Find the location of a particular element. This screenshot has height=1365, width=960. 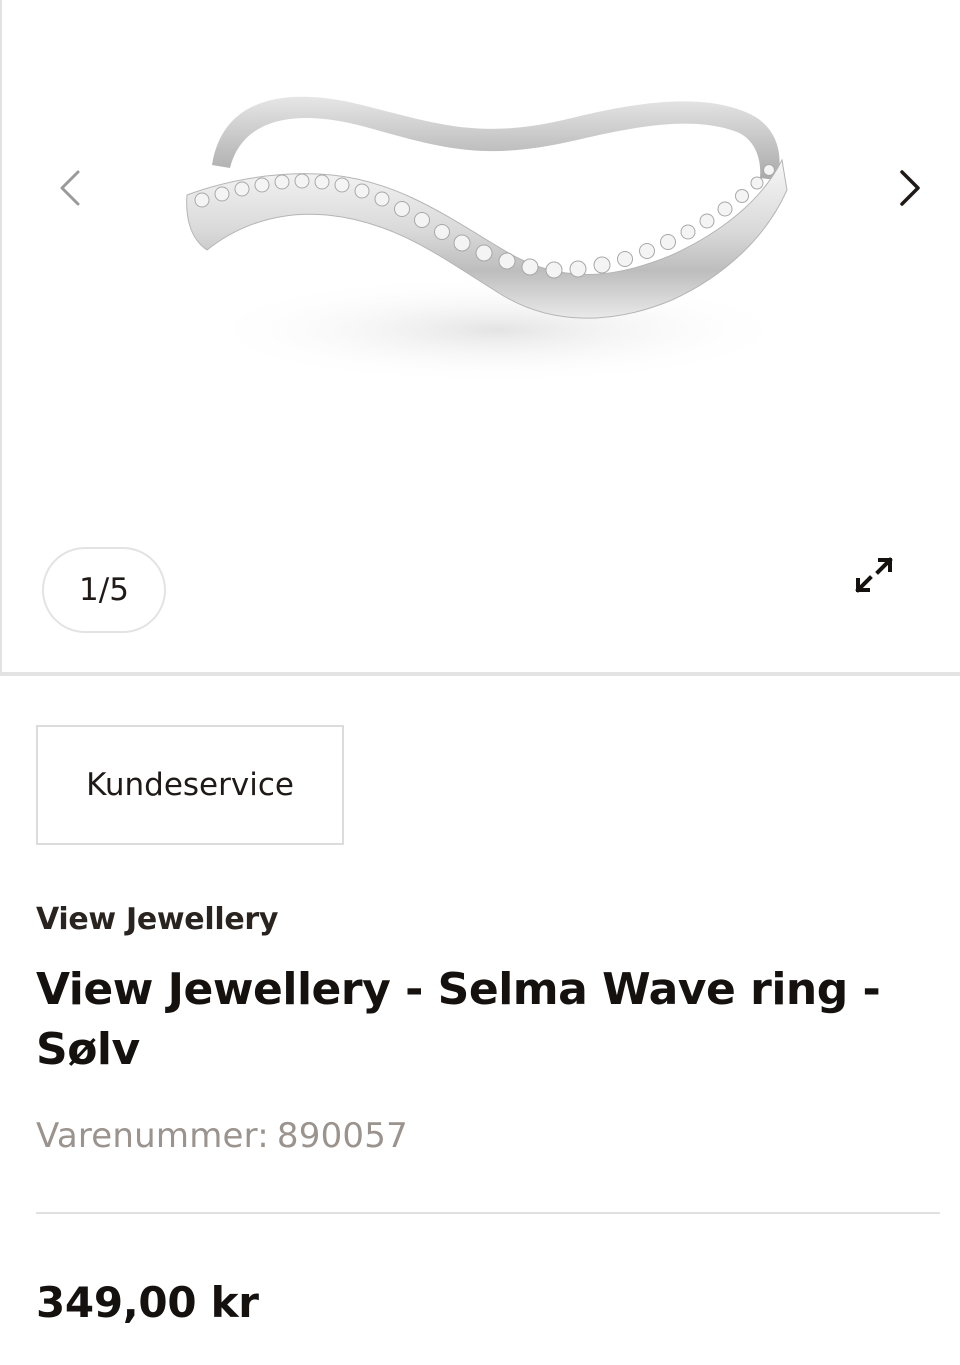

chevron-right-icon is located at coordinates (910, 188).